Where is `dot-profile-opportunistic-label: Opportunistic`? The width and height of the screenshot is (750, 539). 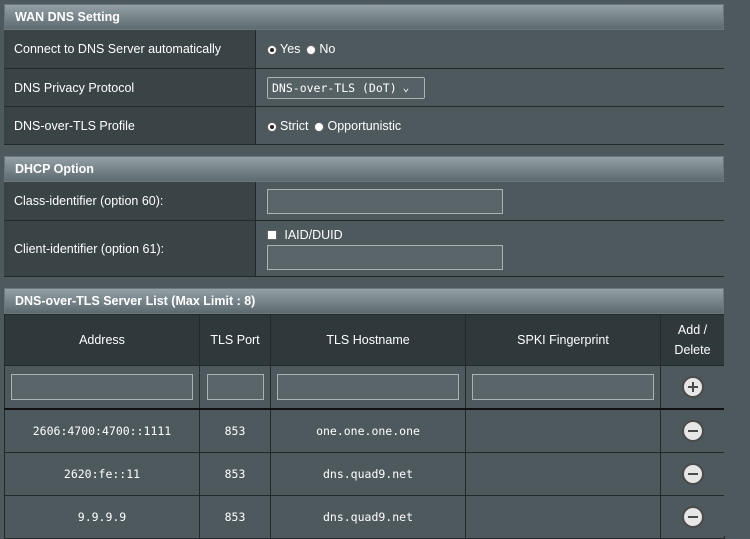 dot-profile-opportunistic-label: Opportunistic is located at coordinates (364, 125).